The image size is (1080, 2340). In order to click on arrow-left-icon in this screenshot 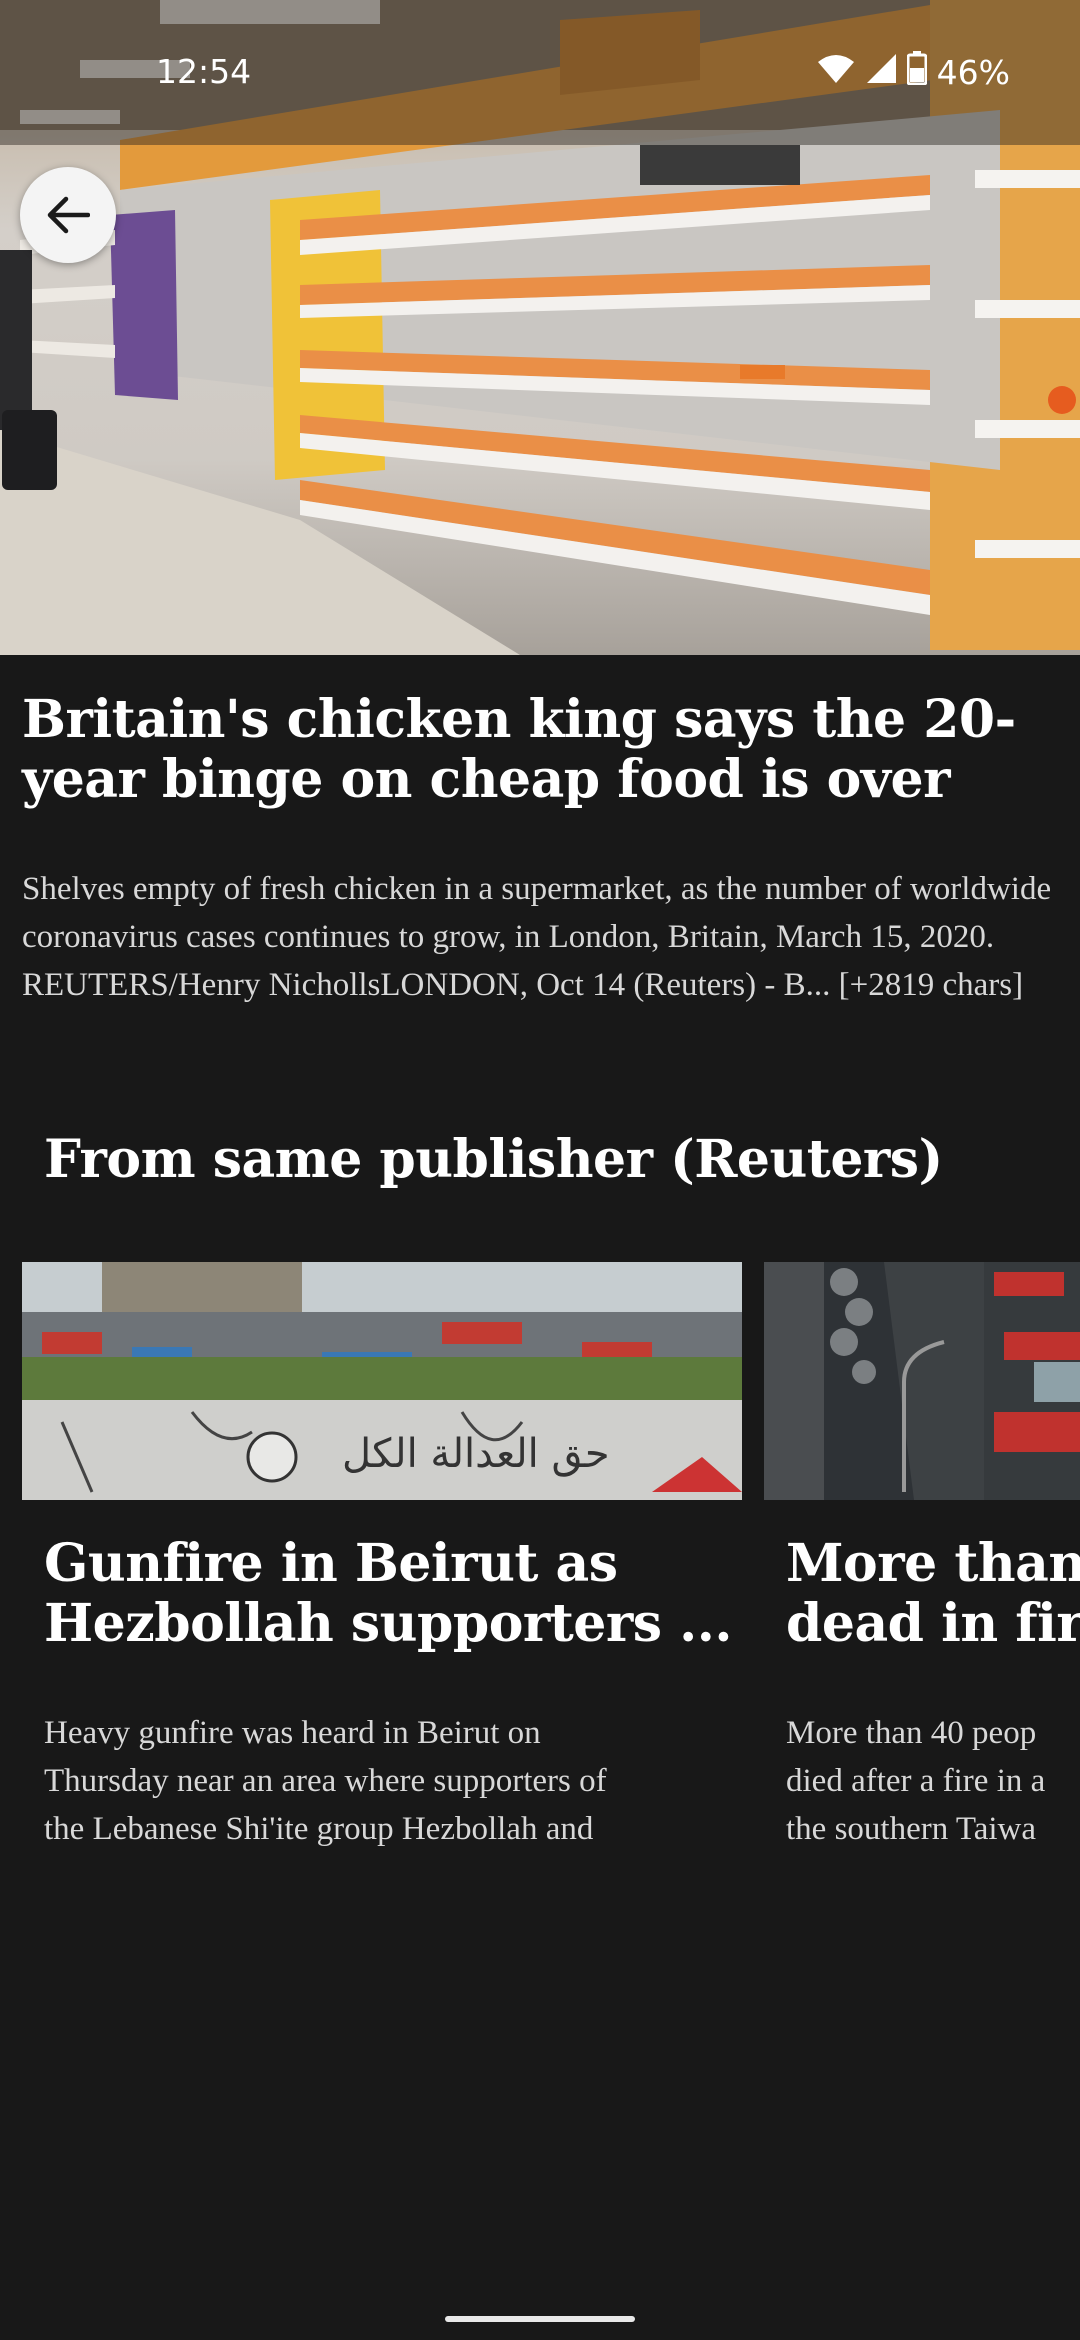, I will do `click(68, 215)`.